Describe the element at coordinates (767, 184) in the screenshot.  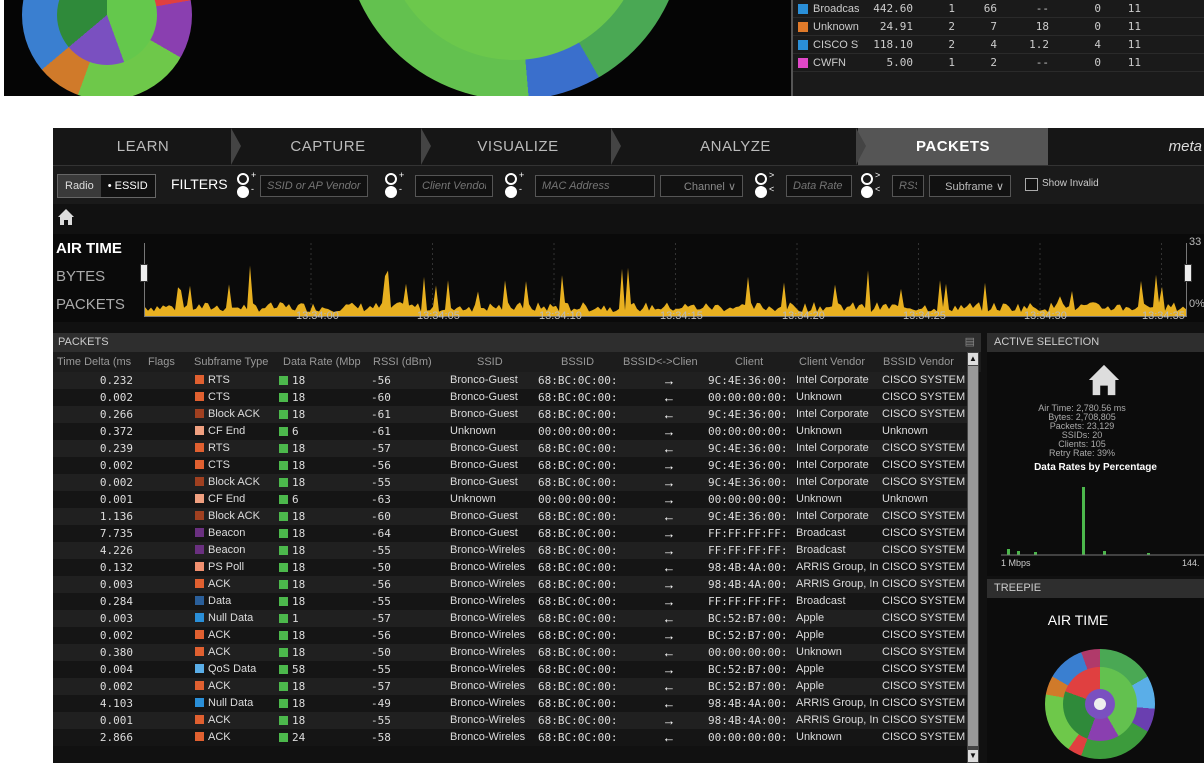
I see `data-rate-comparator: > <` at that location.